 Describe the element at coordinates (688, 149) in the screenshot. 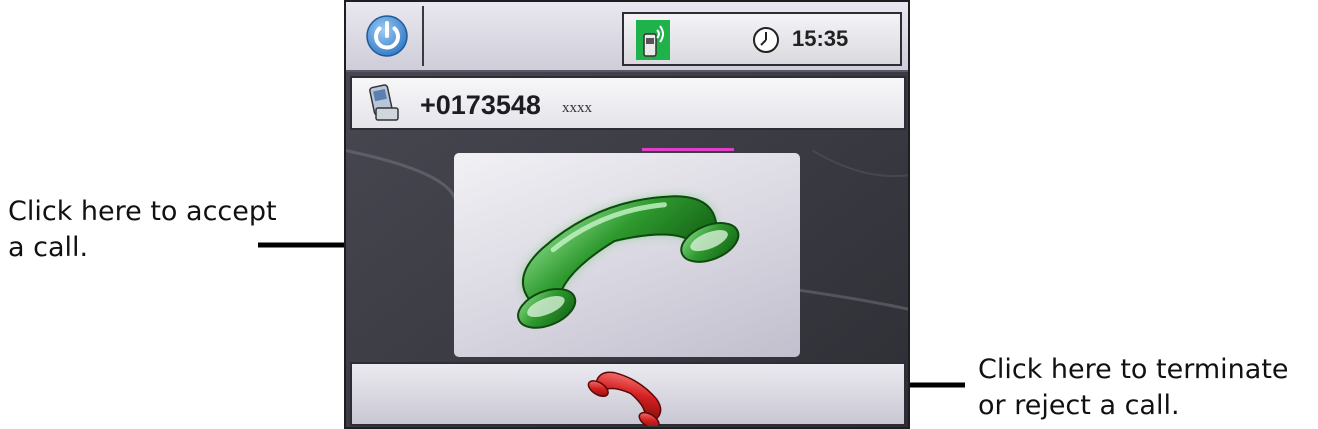

I see `accent-line` at that location.